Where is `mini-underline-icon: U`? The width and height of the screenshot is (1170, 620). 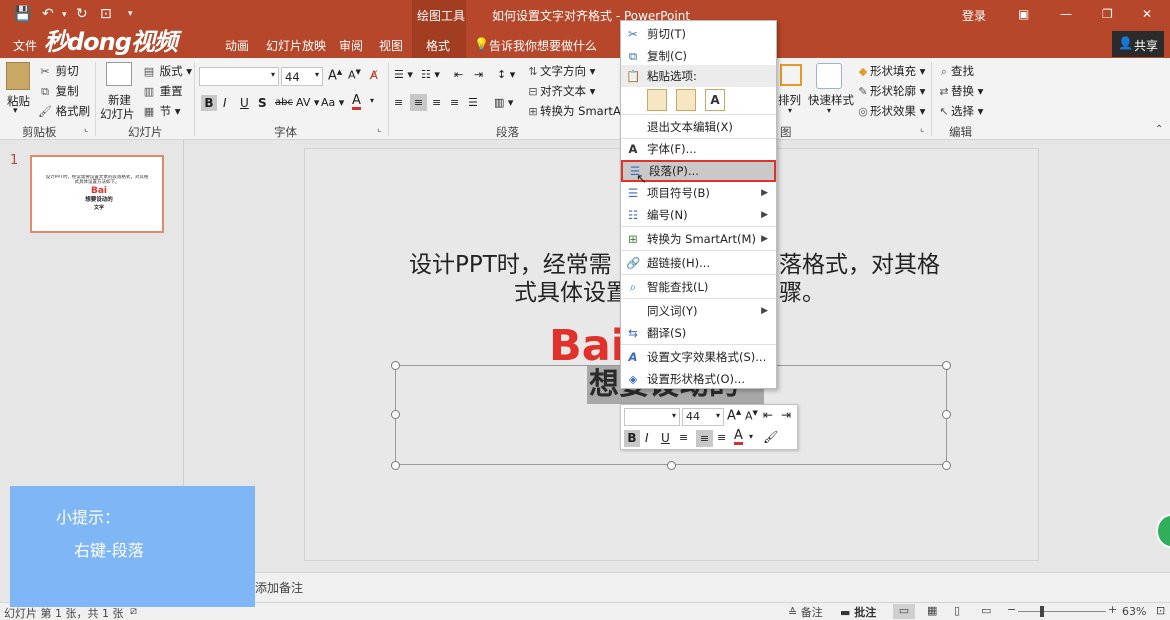 mini-underline-icon: U is located at coordinates (665, 438).